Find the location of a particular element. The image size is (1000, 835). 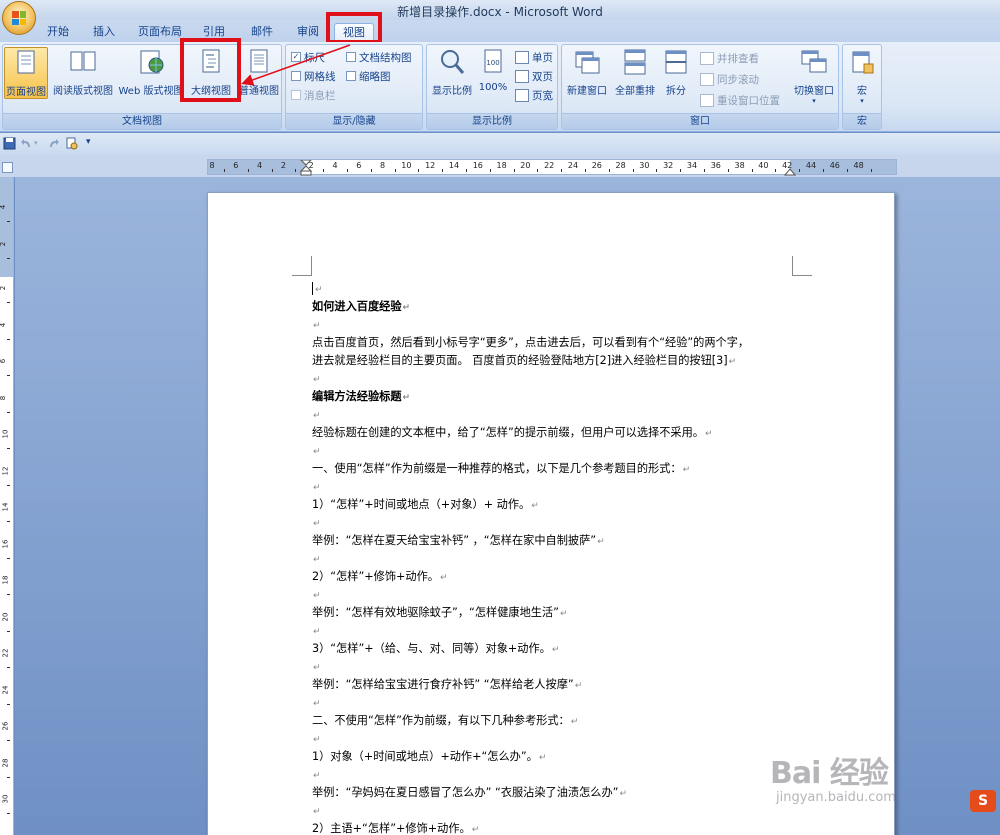

print-preview-icon is located at coordinates (71, 143).